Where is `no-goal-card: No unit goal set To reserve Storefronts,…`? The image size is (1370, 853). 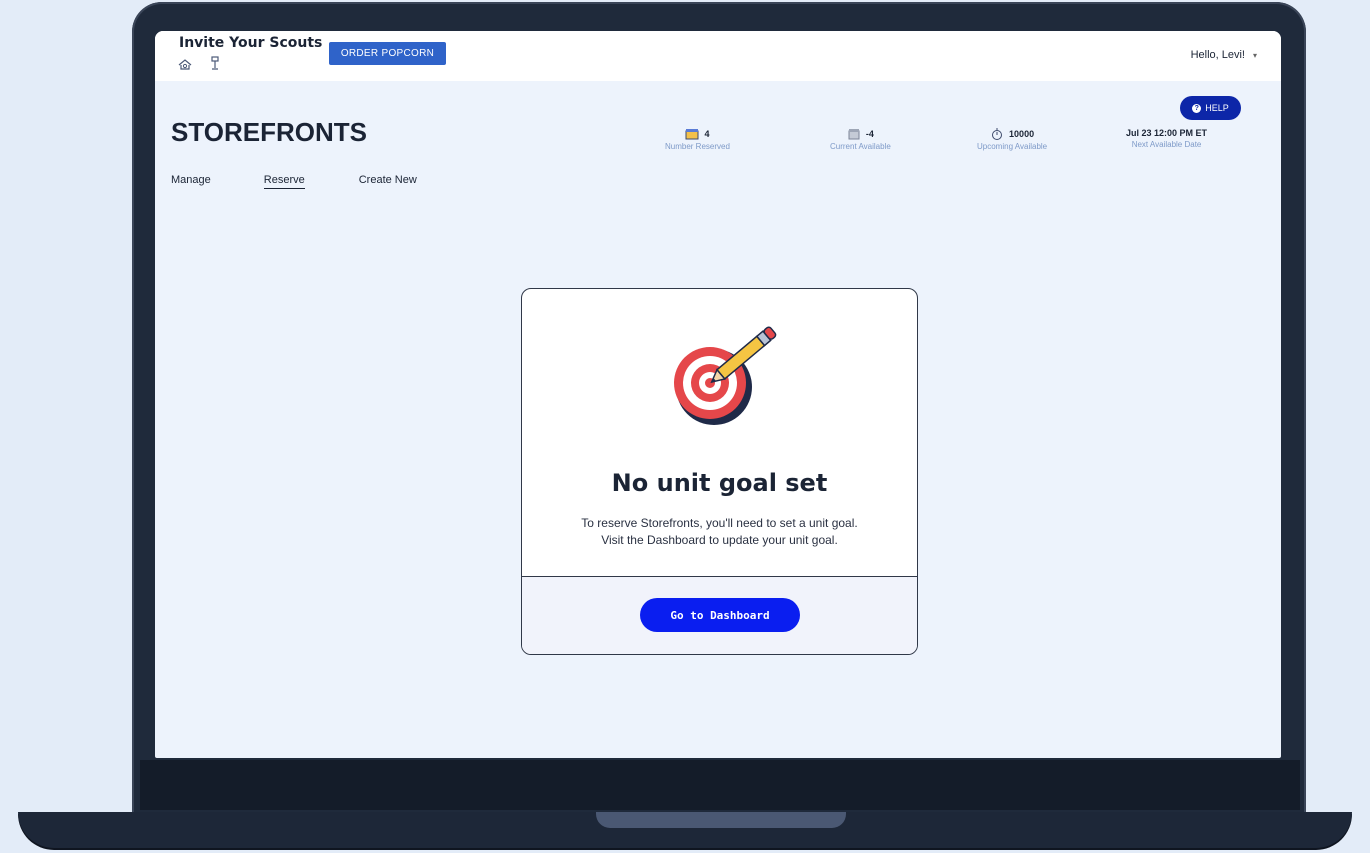 no-goal-card: No unit goal set To reserve Storefronts,… is located at coordinates (719, 471).